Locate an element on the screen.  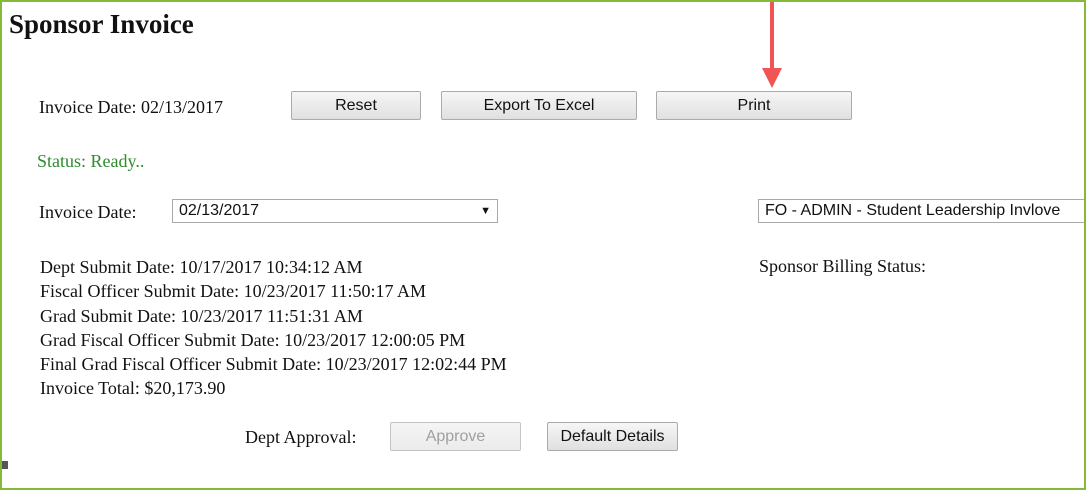
print-button: Print is located at coordinates (754, 105).